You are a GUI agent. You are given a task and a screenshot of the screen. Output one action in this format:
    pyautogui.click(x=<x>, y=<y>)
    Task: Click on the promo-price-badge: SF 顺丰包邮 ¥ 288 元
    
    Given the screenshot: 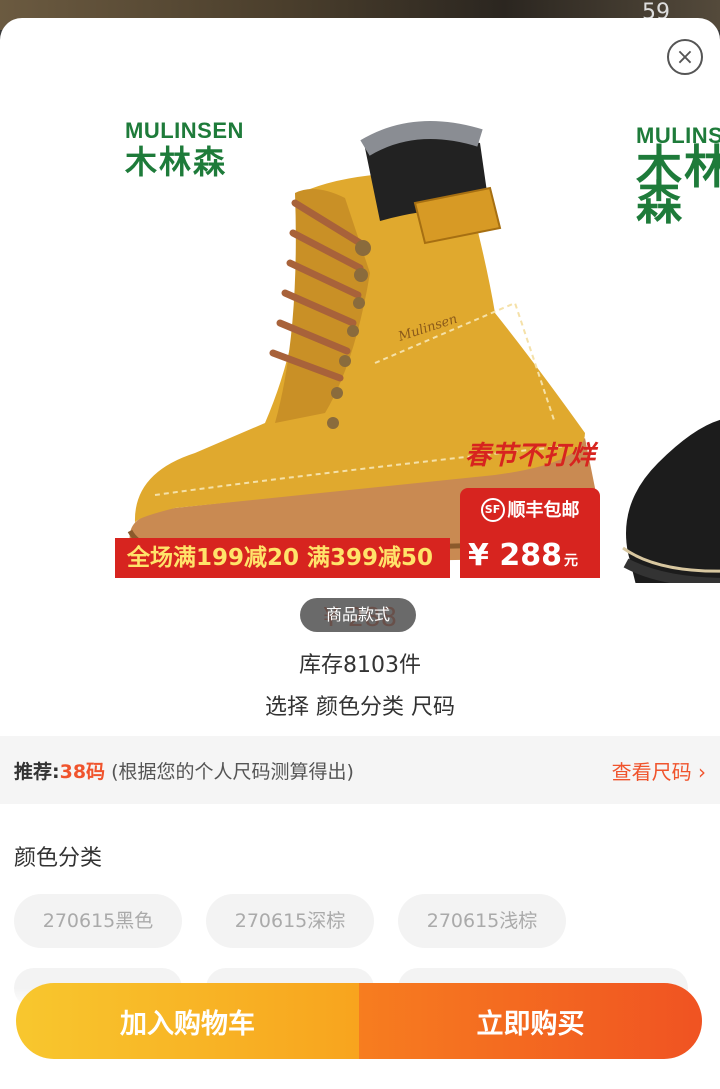 What is the action you would take?
    pyautogui.click(x=530, y=533)
    